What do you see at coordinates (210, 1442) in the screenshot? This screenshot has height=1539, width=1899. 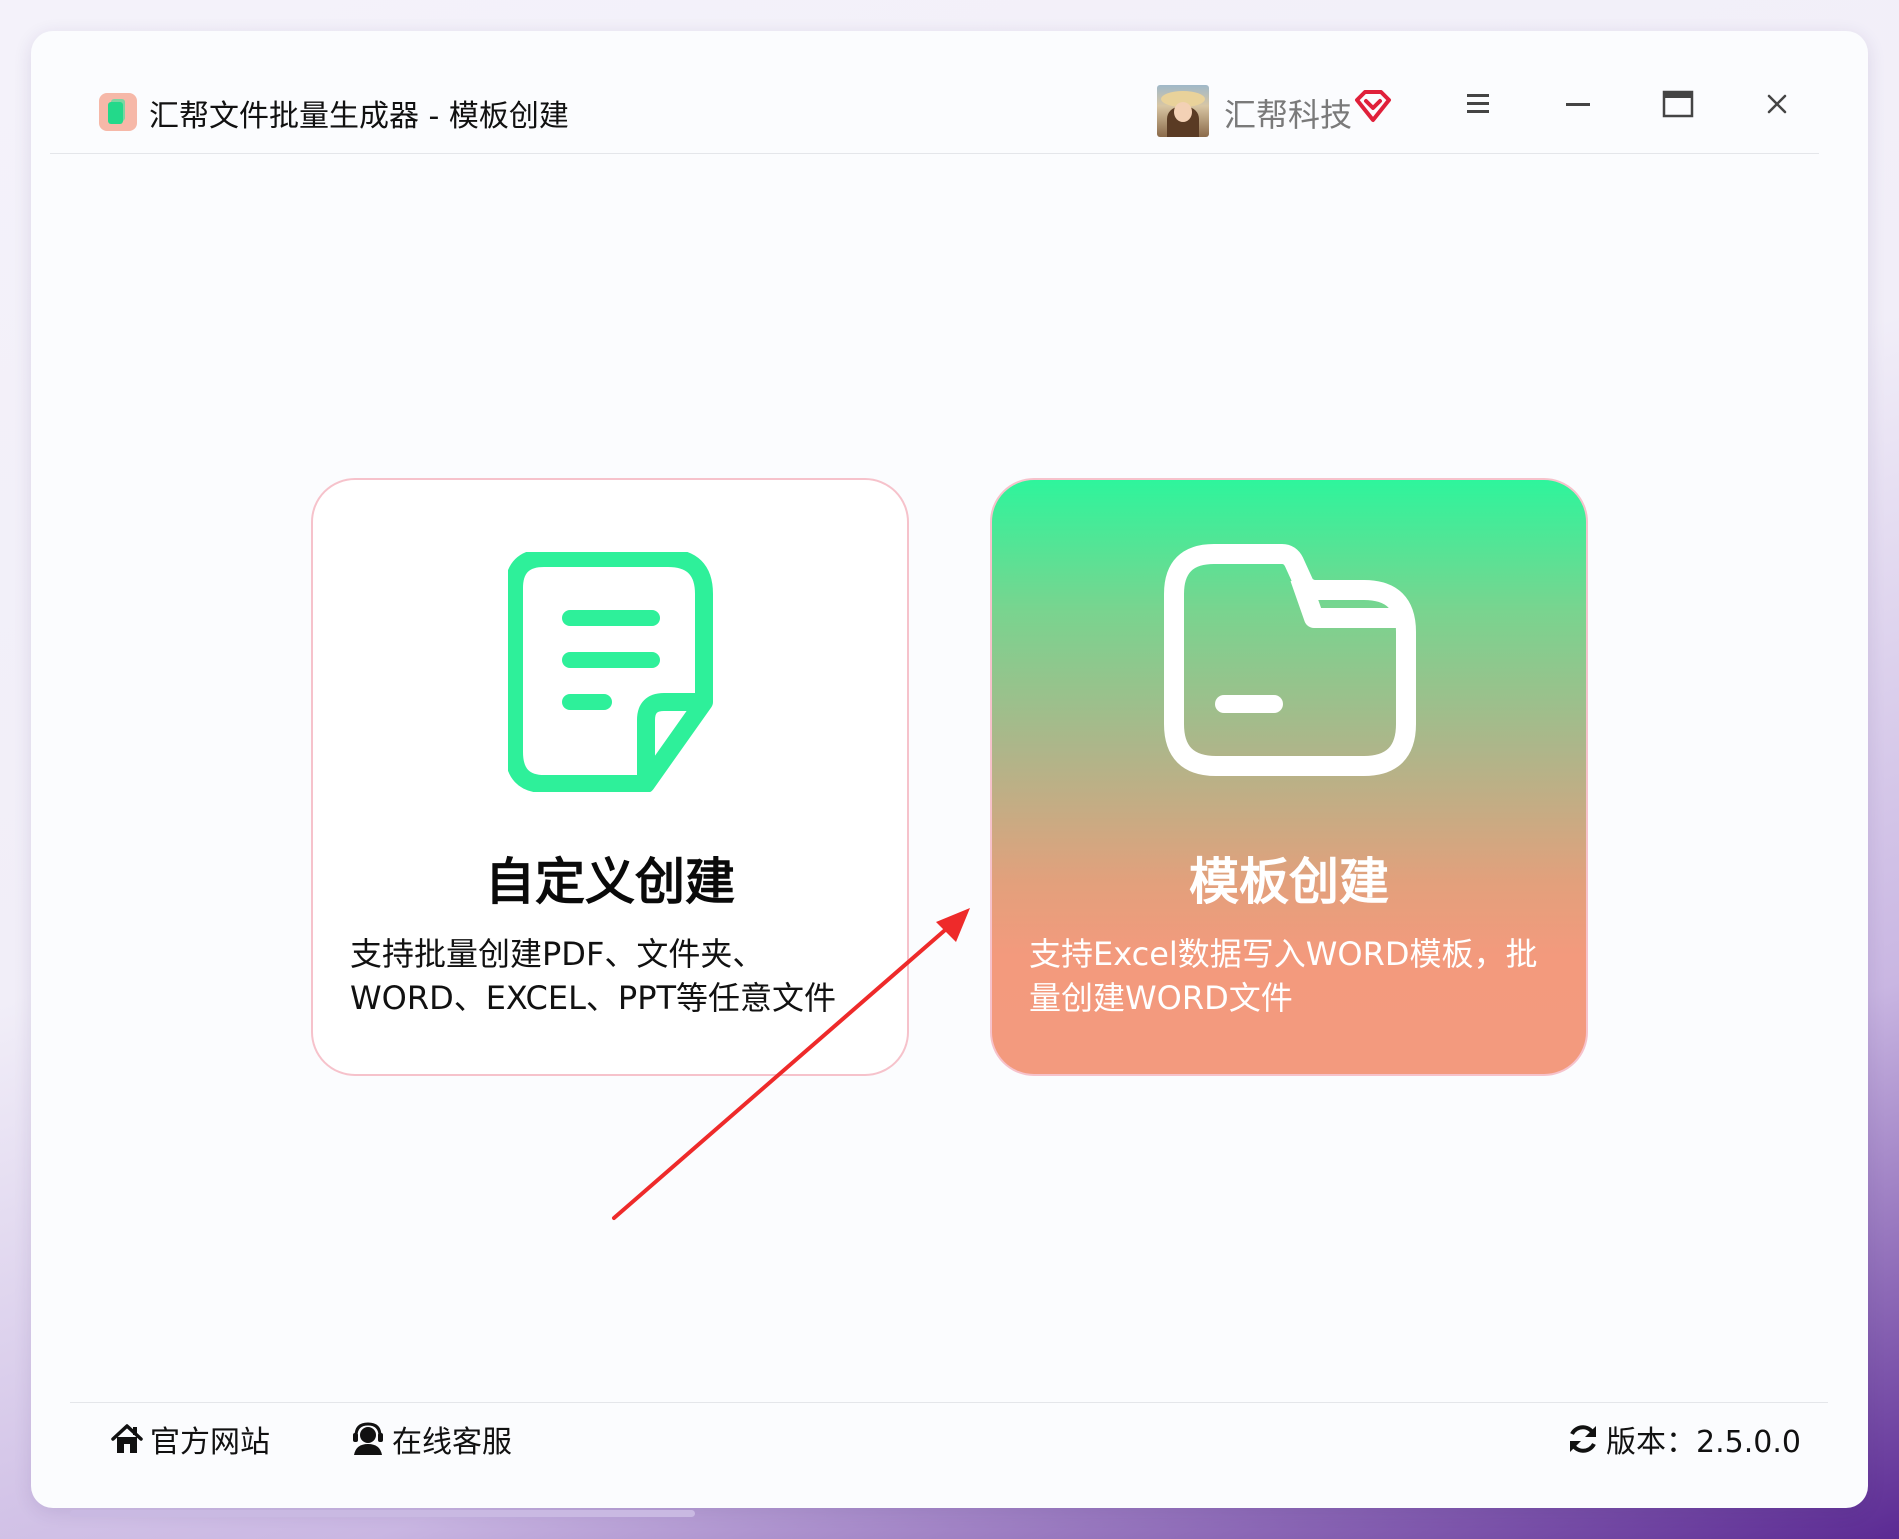 I see `official-website-label: 官方网站` at bounding box center [210, 1442].